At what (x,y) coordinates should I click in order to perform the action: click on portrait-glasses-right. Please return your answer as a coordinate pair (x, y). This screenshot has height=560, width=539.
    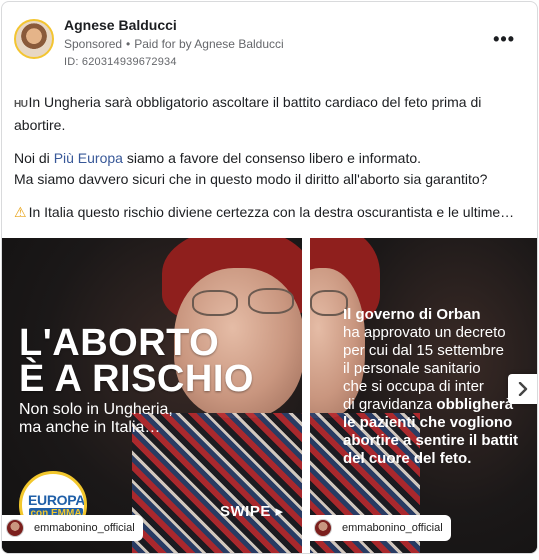
    Looking at the image, I should click on (271, 301).